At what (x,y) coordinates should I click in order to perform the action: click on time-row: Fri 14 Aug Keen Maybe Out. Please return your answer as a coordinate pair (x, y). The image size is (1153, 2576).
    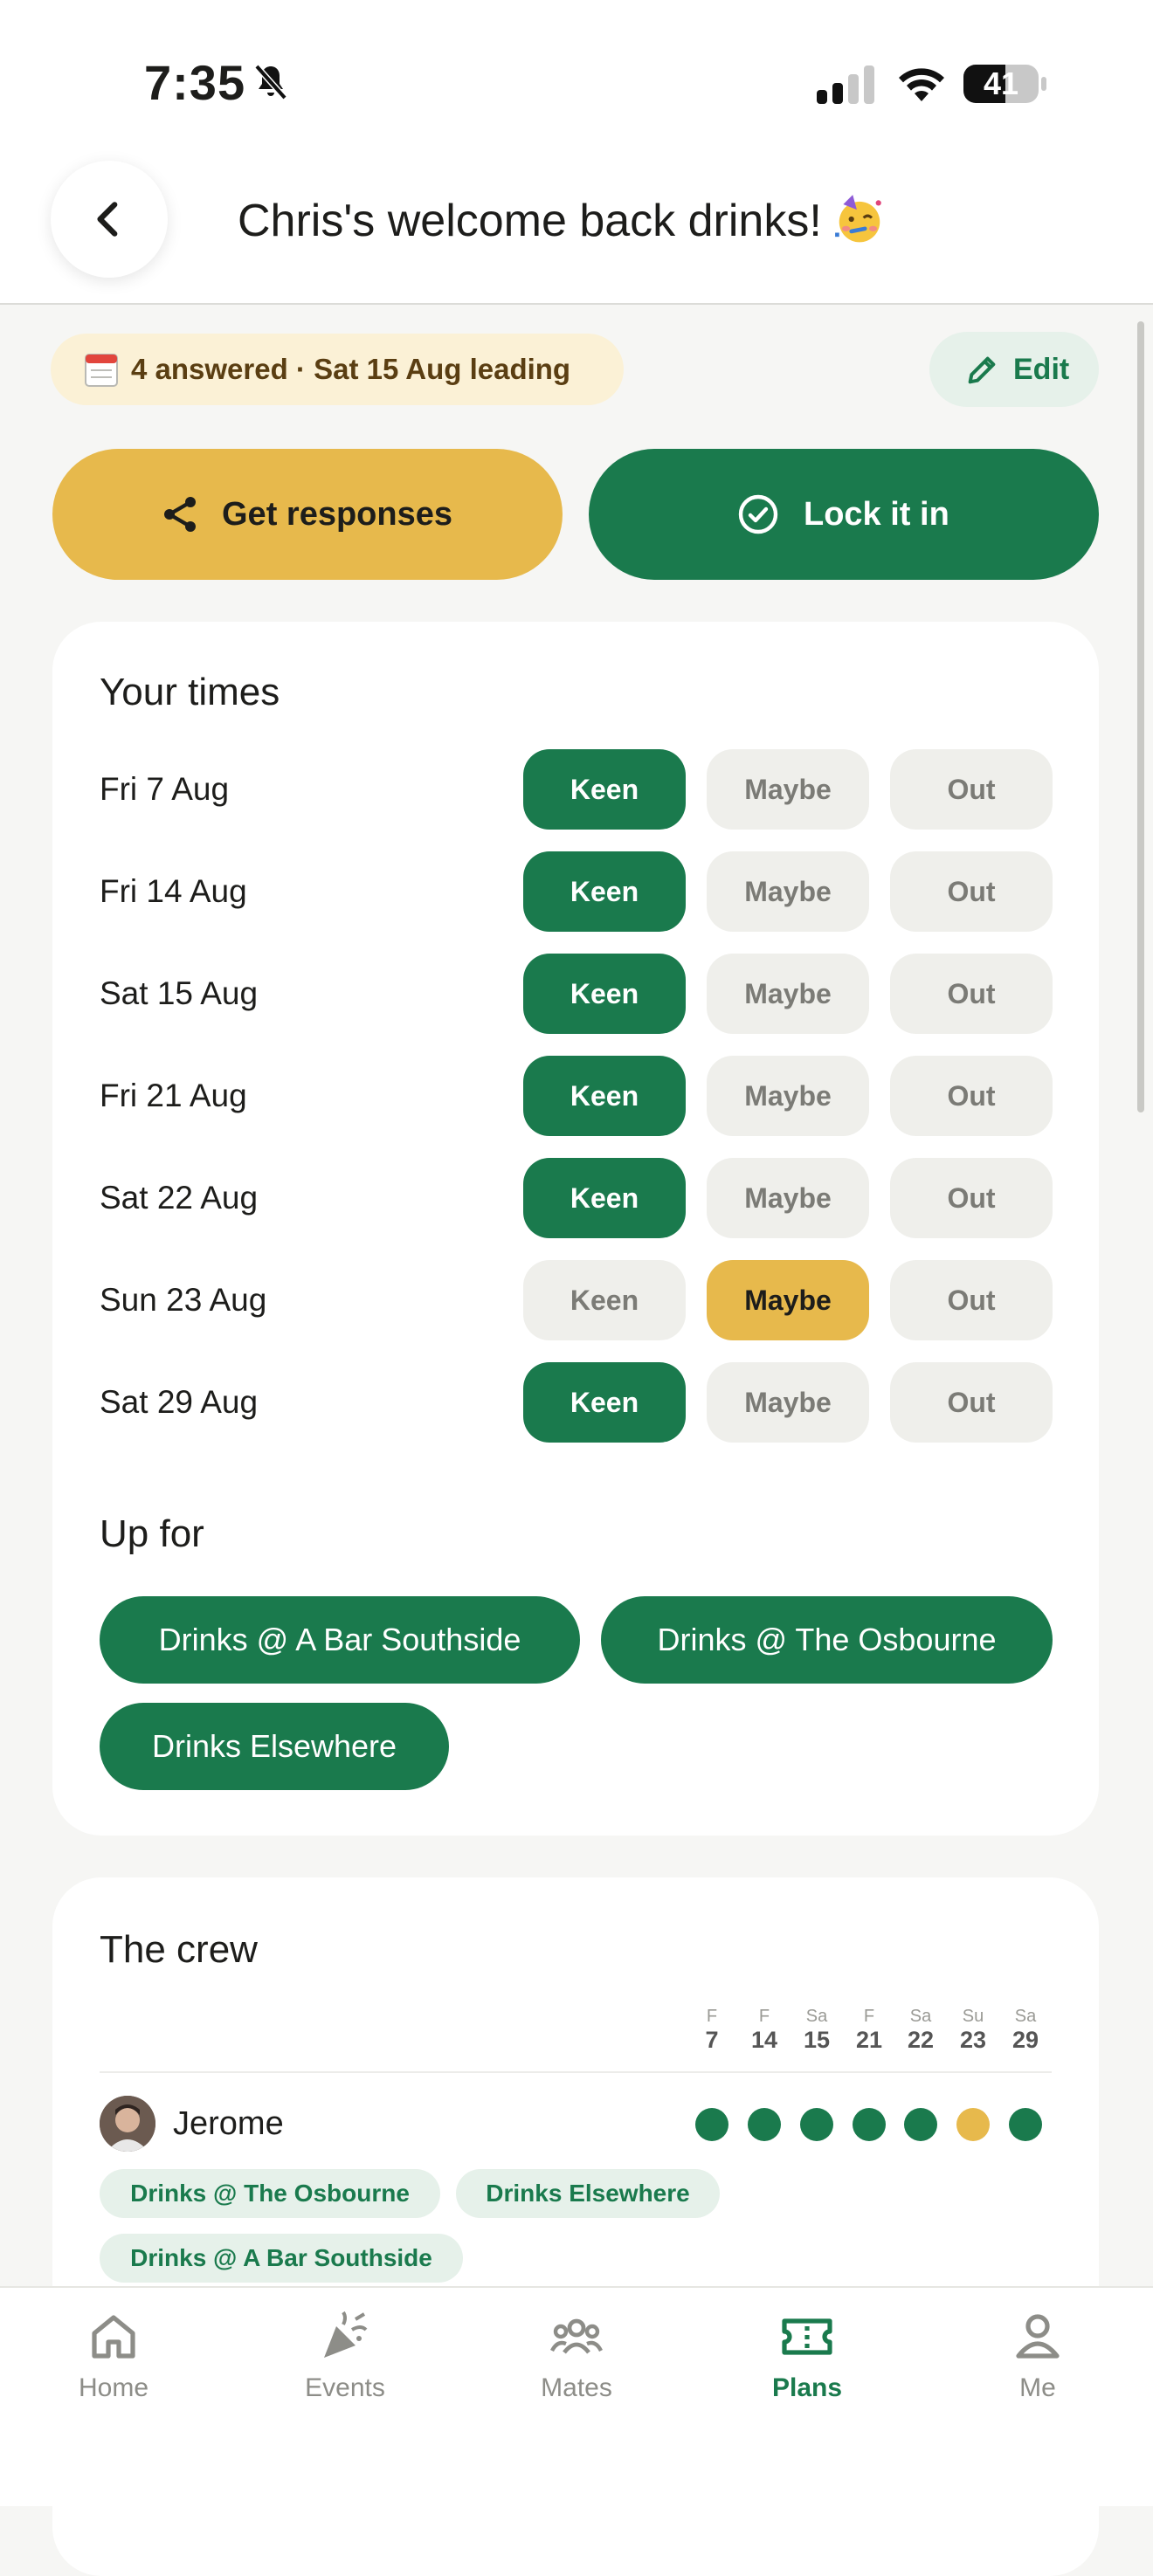
    Looking at the image, I should click on (576, 891).